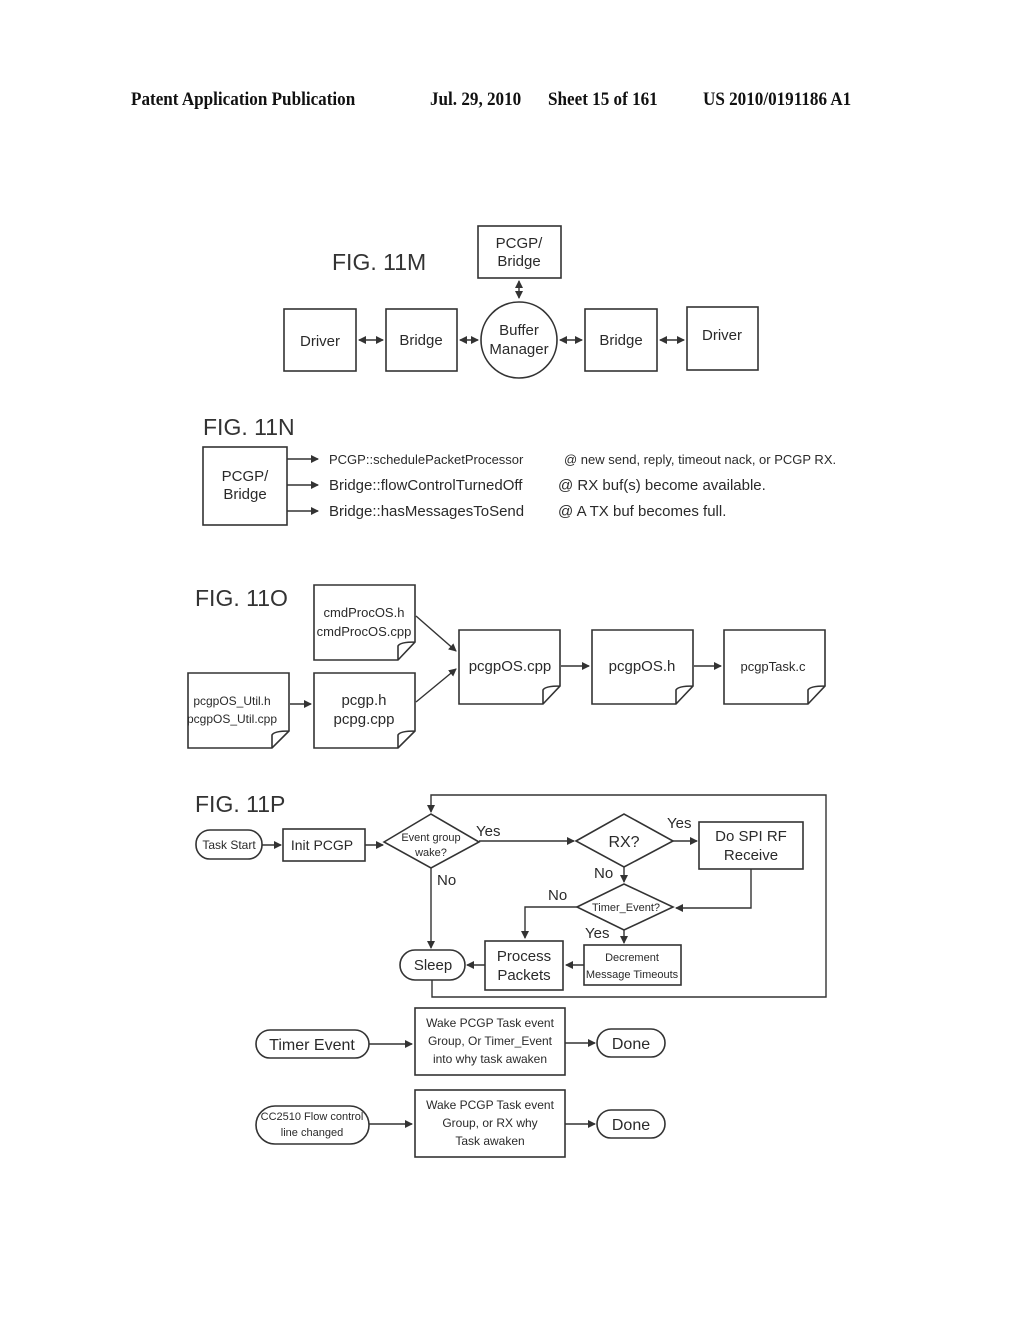 The image size is (1024, 1320). I want to click on timer-event-label: Timer Event, so click(312, 1045).